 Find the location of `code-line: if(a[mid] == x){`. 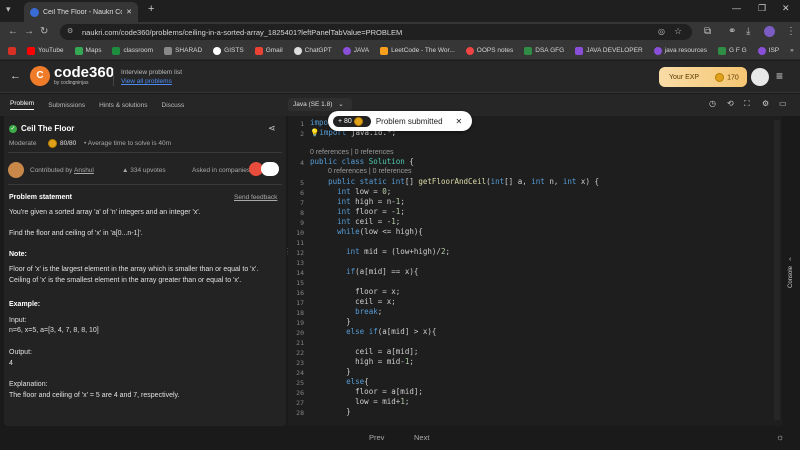

code-line: if(a[mid] == x){ is located at coordinates (382, 271).